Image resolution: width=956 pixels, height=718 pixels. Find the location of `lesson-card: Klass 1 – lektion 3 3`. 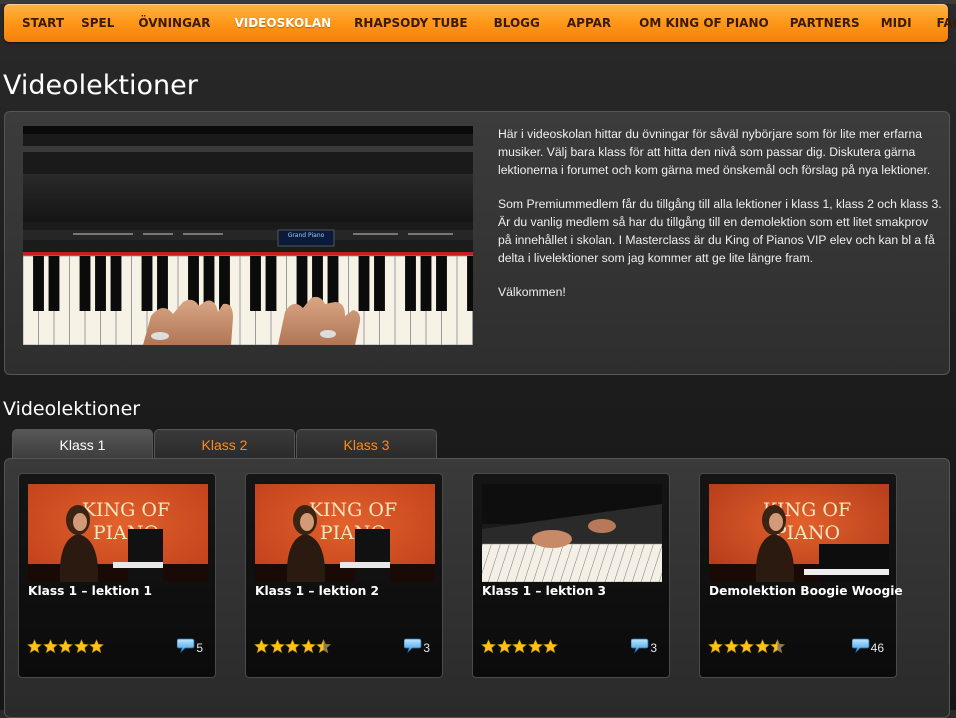

lesson-card: Klass 1 – lektion 3 3 is located at coordinates (571, 575).